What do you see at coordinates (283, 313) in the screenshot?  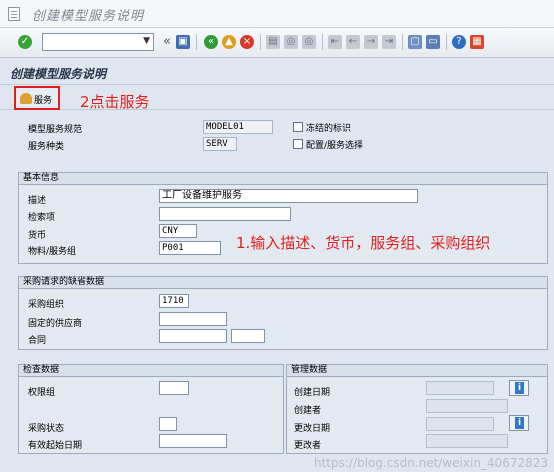 I see `purchase-defaults-group: 采购请求的缺省数据` at bounding box center [283, 313].